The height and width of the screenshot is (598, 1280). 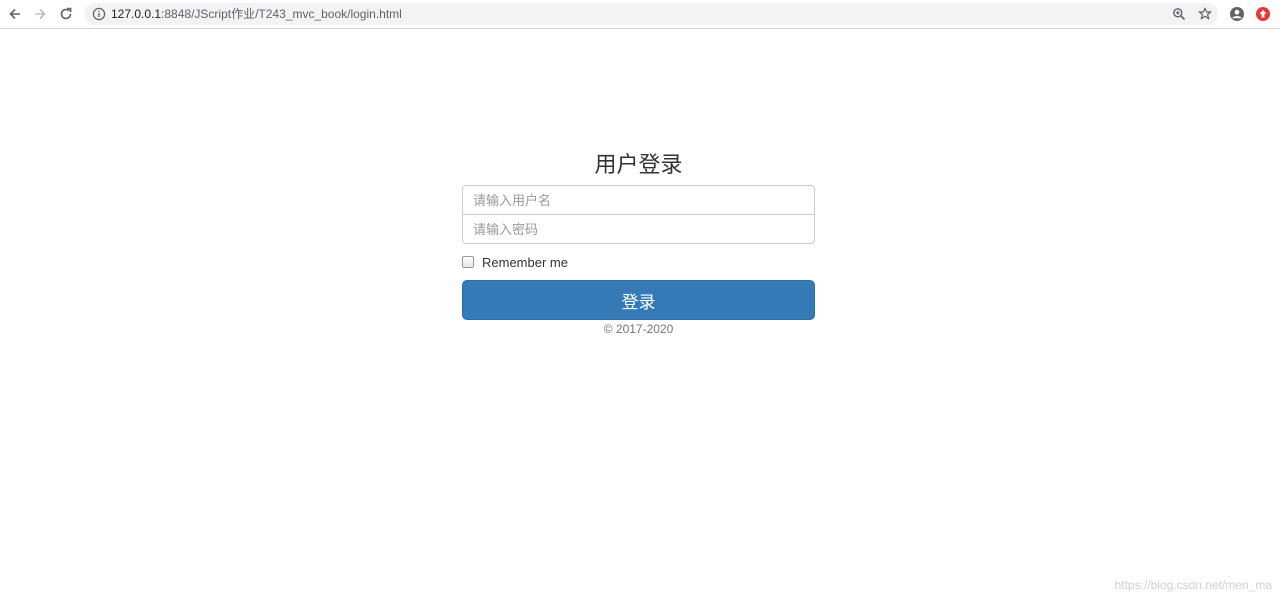 What do you see at coordinates (1205, 14) in the screenshot?
I see `star-icon` at bounding box center [1205, 14].